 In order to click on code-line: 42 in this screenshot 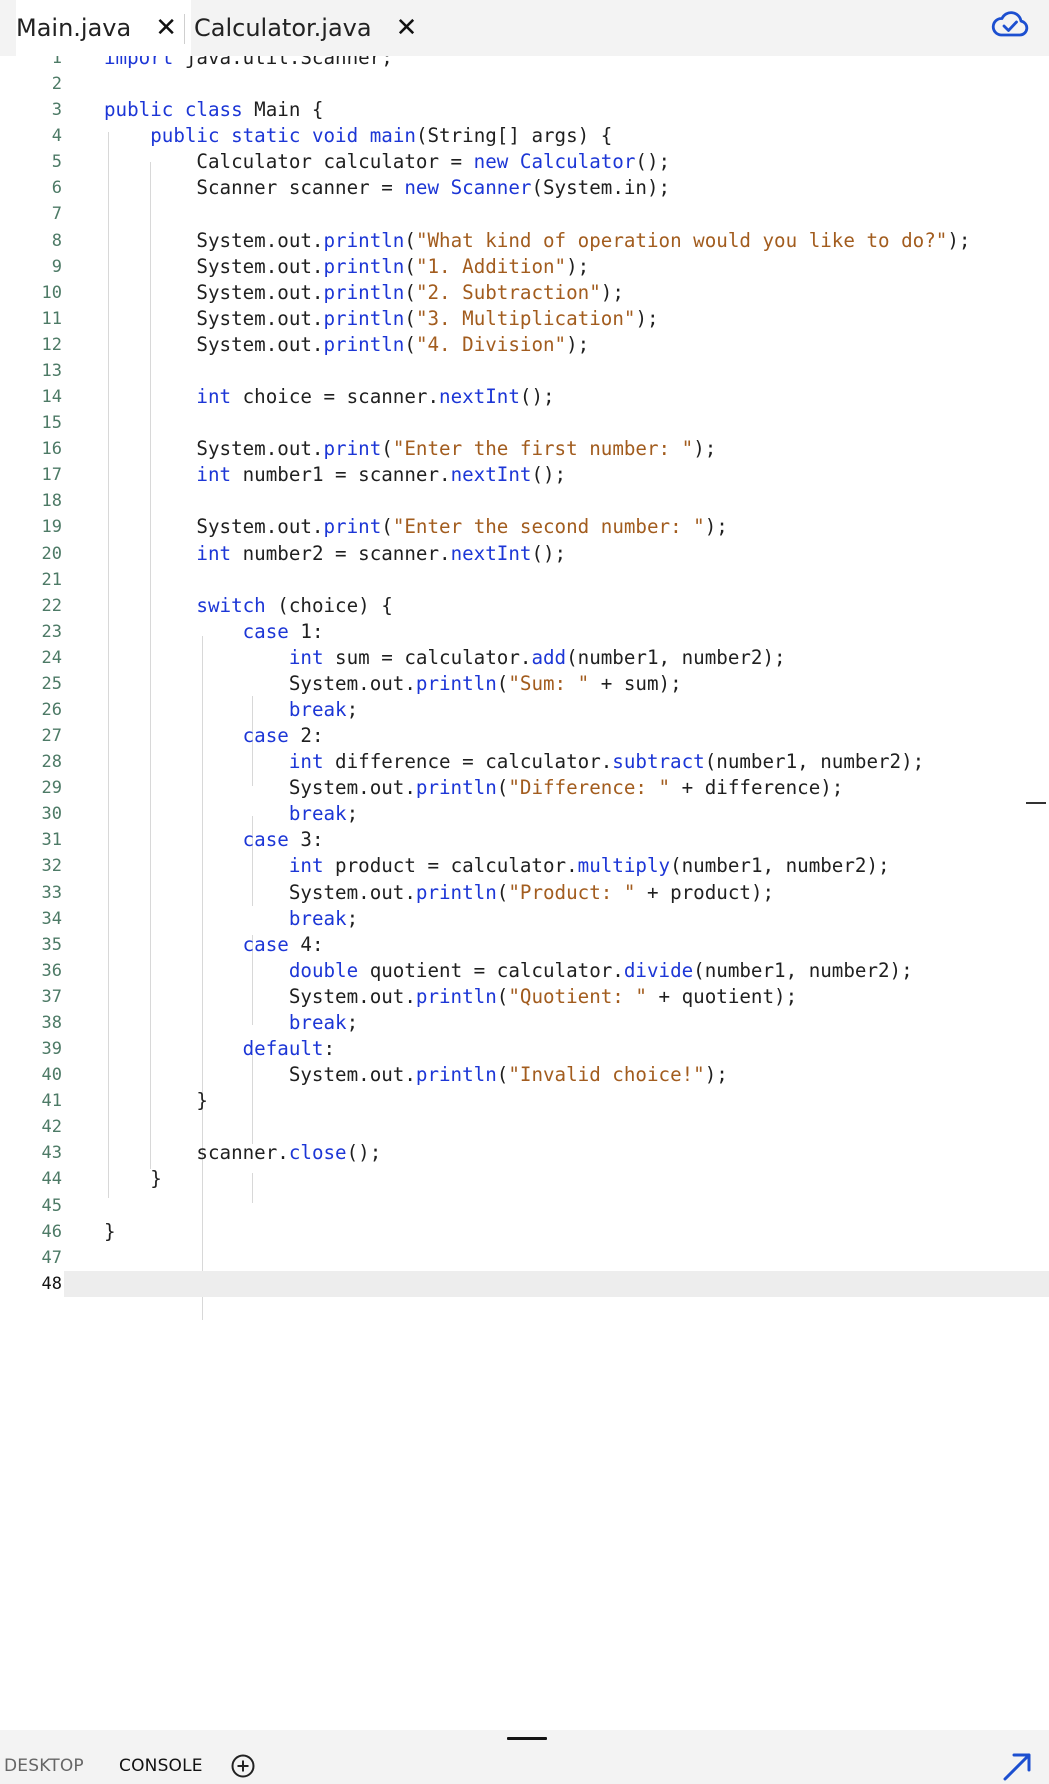, I will do `click(524, 1127)`.